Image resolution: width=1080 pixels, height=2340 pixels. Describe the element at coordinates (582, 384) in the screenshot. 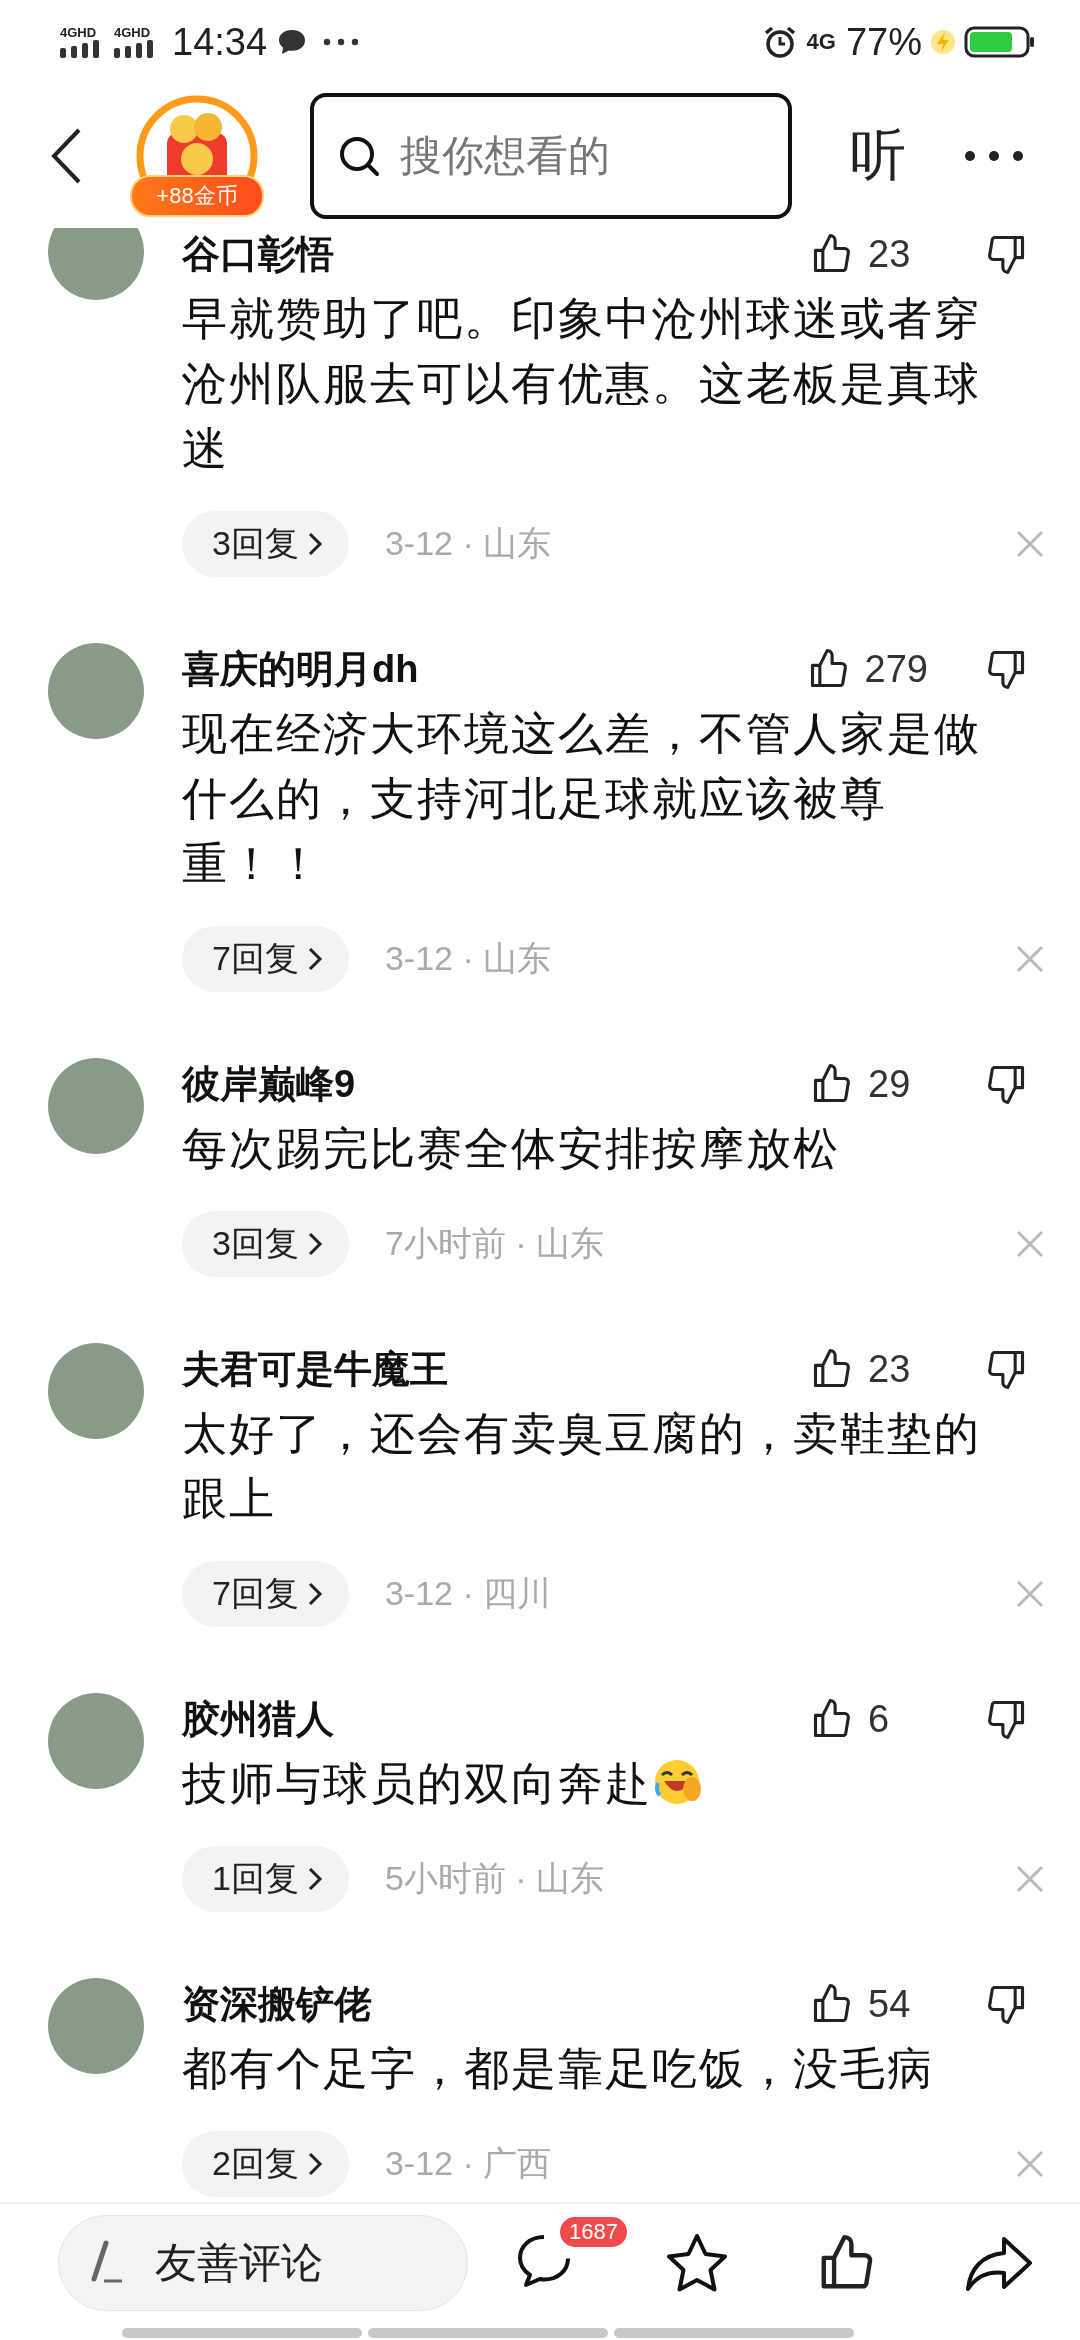

I see `comment-text: 早就赞助了吧。印象中沧州球迷或者穿沧州队服去可以有优惠。这老板是真球迷` at that location.